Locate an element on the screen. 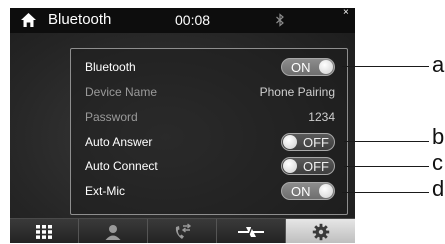 The height and width of the screenshot is (244, 445). nav-contacts-button is located at coordinates (113, 231).